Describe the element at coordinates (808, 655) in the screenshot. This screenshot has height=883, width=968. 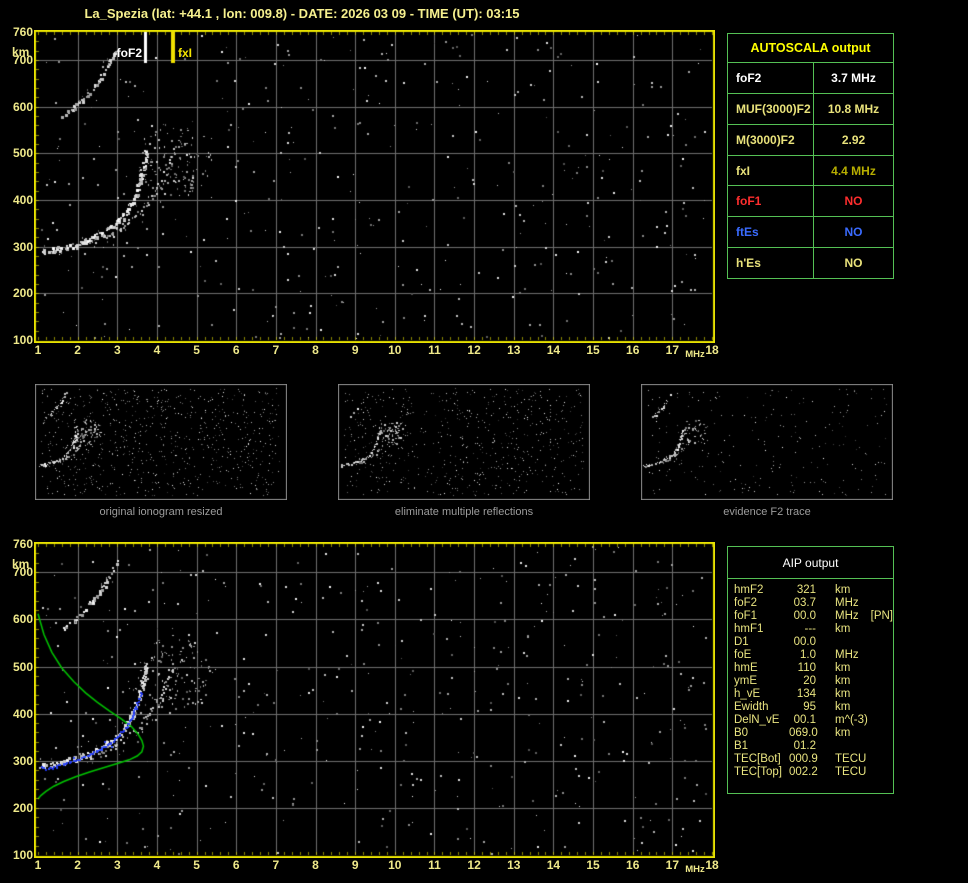
I see `param-value: 1.0` at that location.